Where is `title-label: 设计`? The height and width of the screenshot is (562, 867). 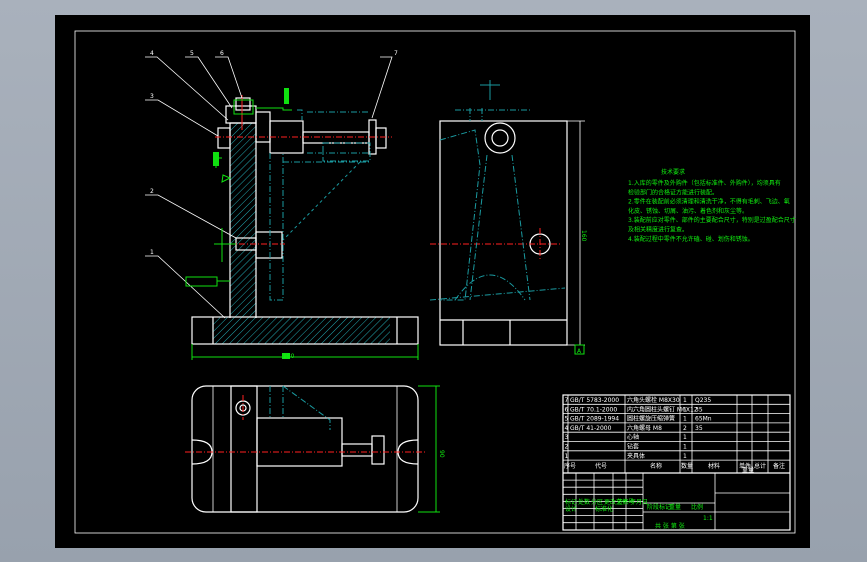 title-label: 设计 is located at coordinates (571, 509).